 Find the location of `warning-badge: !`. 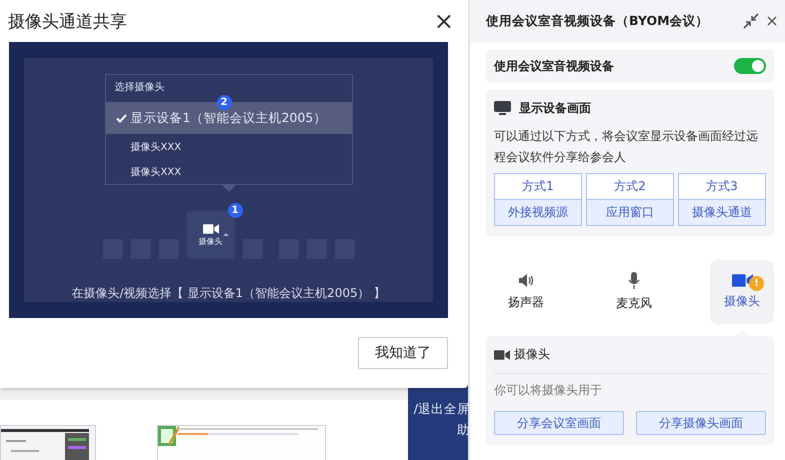

warning-badge: ! is located at coordinates (756, 283).